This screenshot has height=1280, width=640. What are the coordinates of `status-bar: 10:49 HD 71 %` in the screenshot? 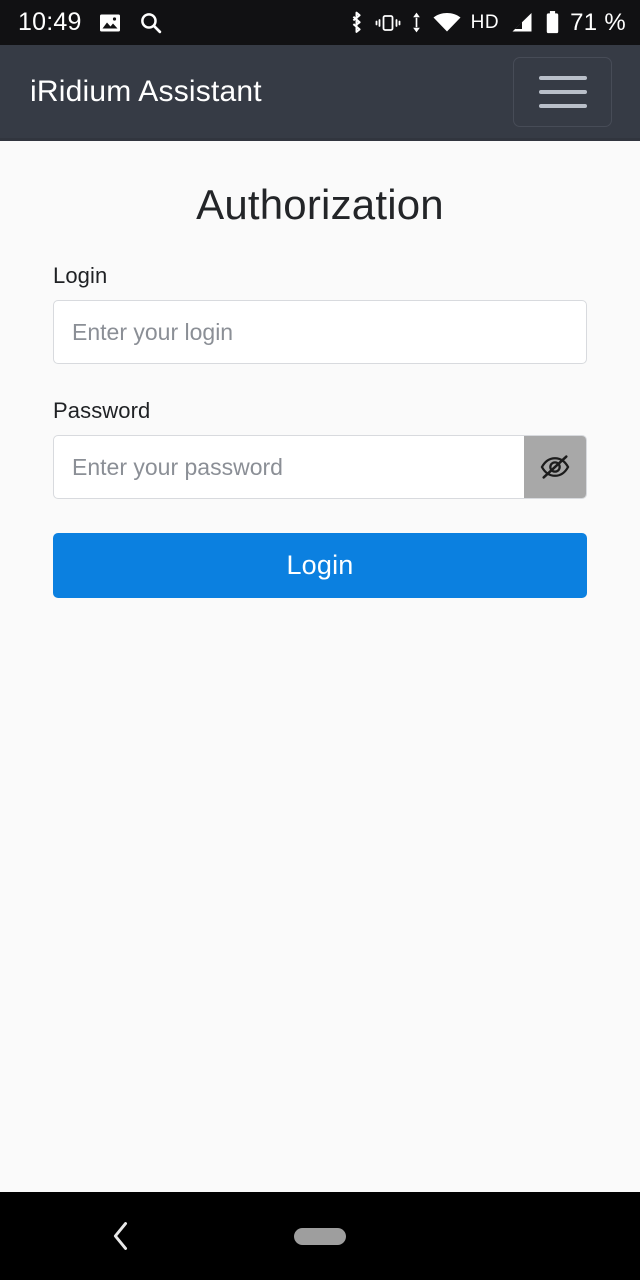 It's located at (320, 22).